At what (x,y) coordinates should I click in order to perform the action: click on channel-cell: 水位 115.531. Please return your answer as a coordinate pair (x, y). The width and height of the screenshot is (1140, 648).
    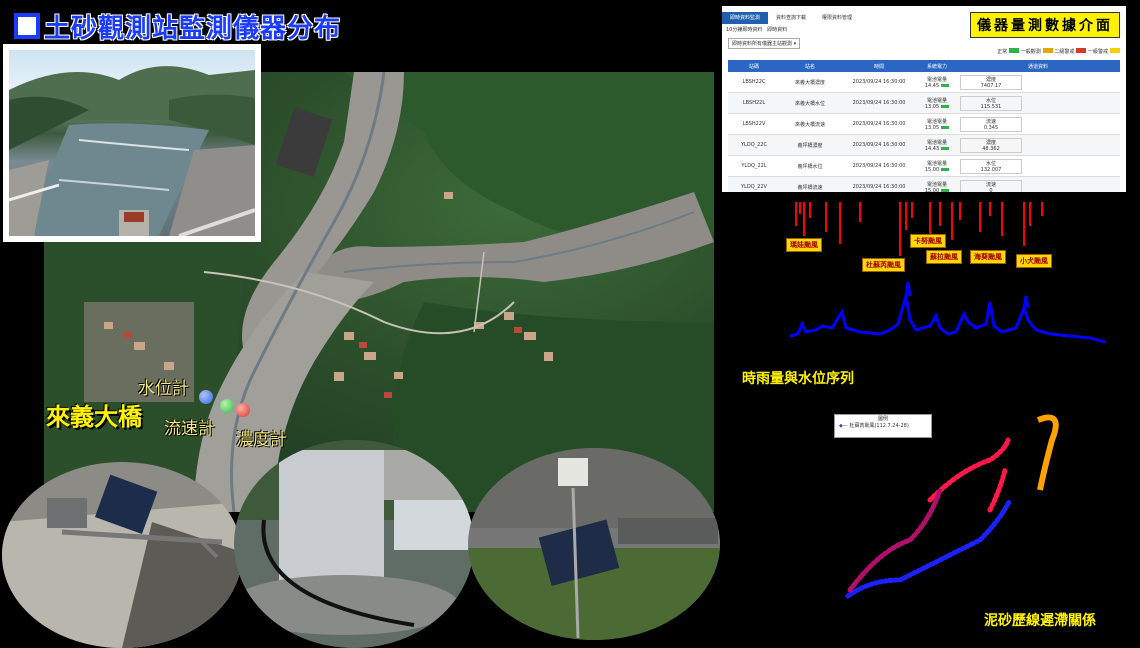
    Looking at the image, I should click on (991, 103).